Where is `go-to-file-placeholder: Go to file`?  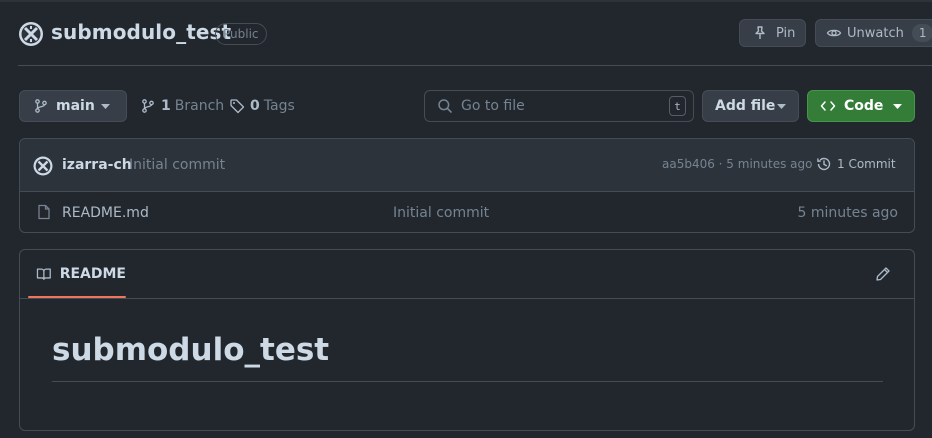 go-to-file-placeholder: Go to file is located at coordinates (493, 106).